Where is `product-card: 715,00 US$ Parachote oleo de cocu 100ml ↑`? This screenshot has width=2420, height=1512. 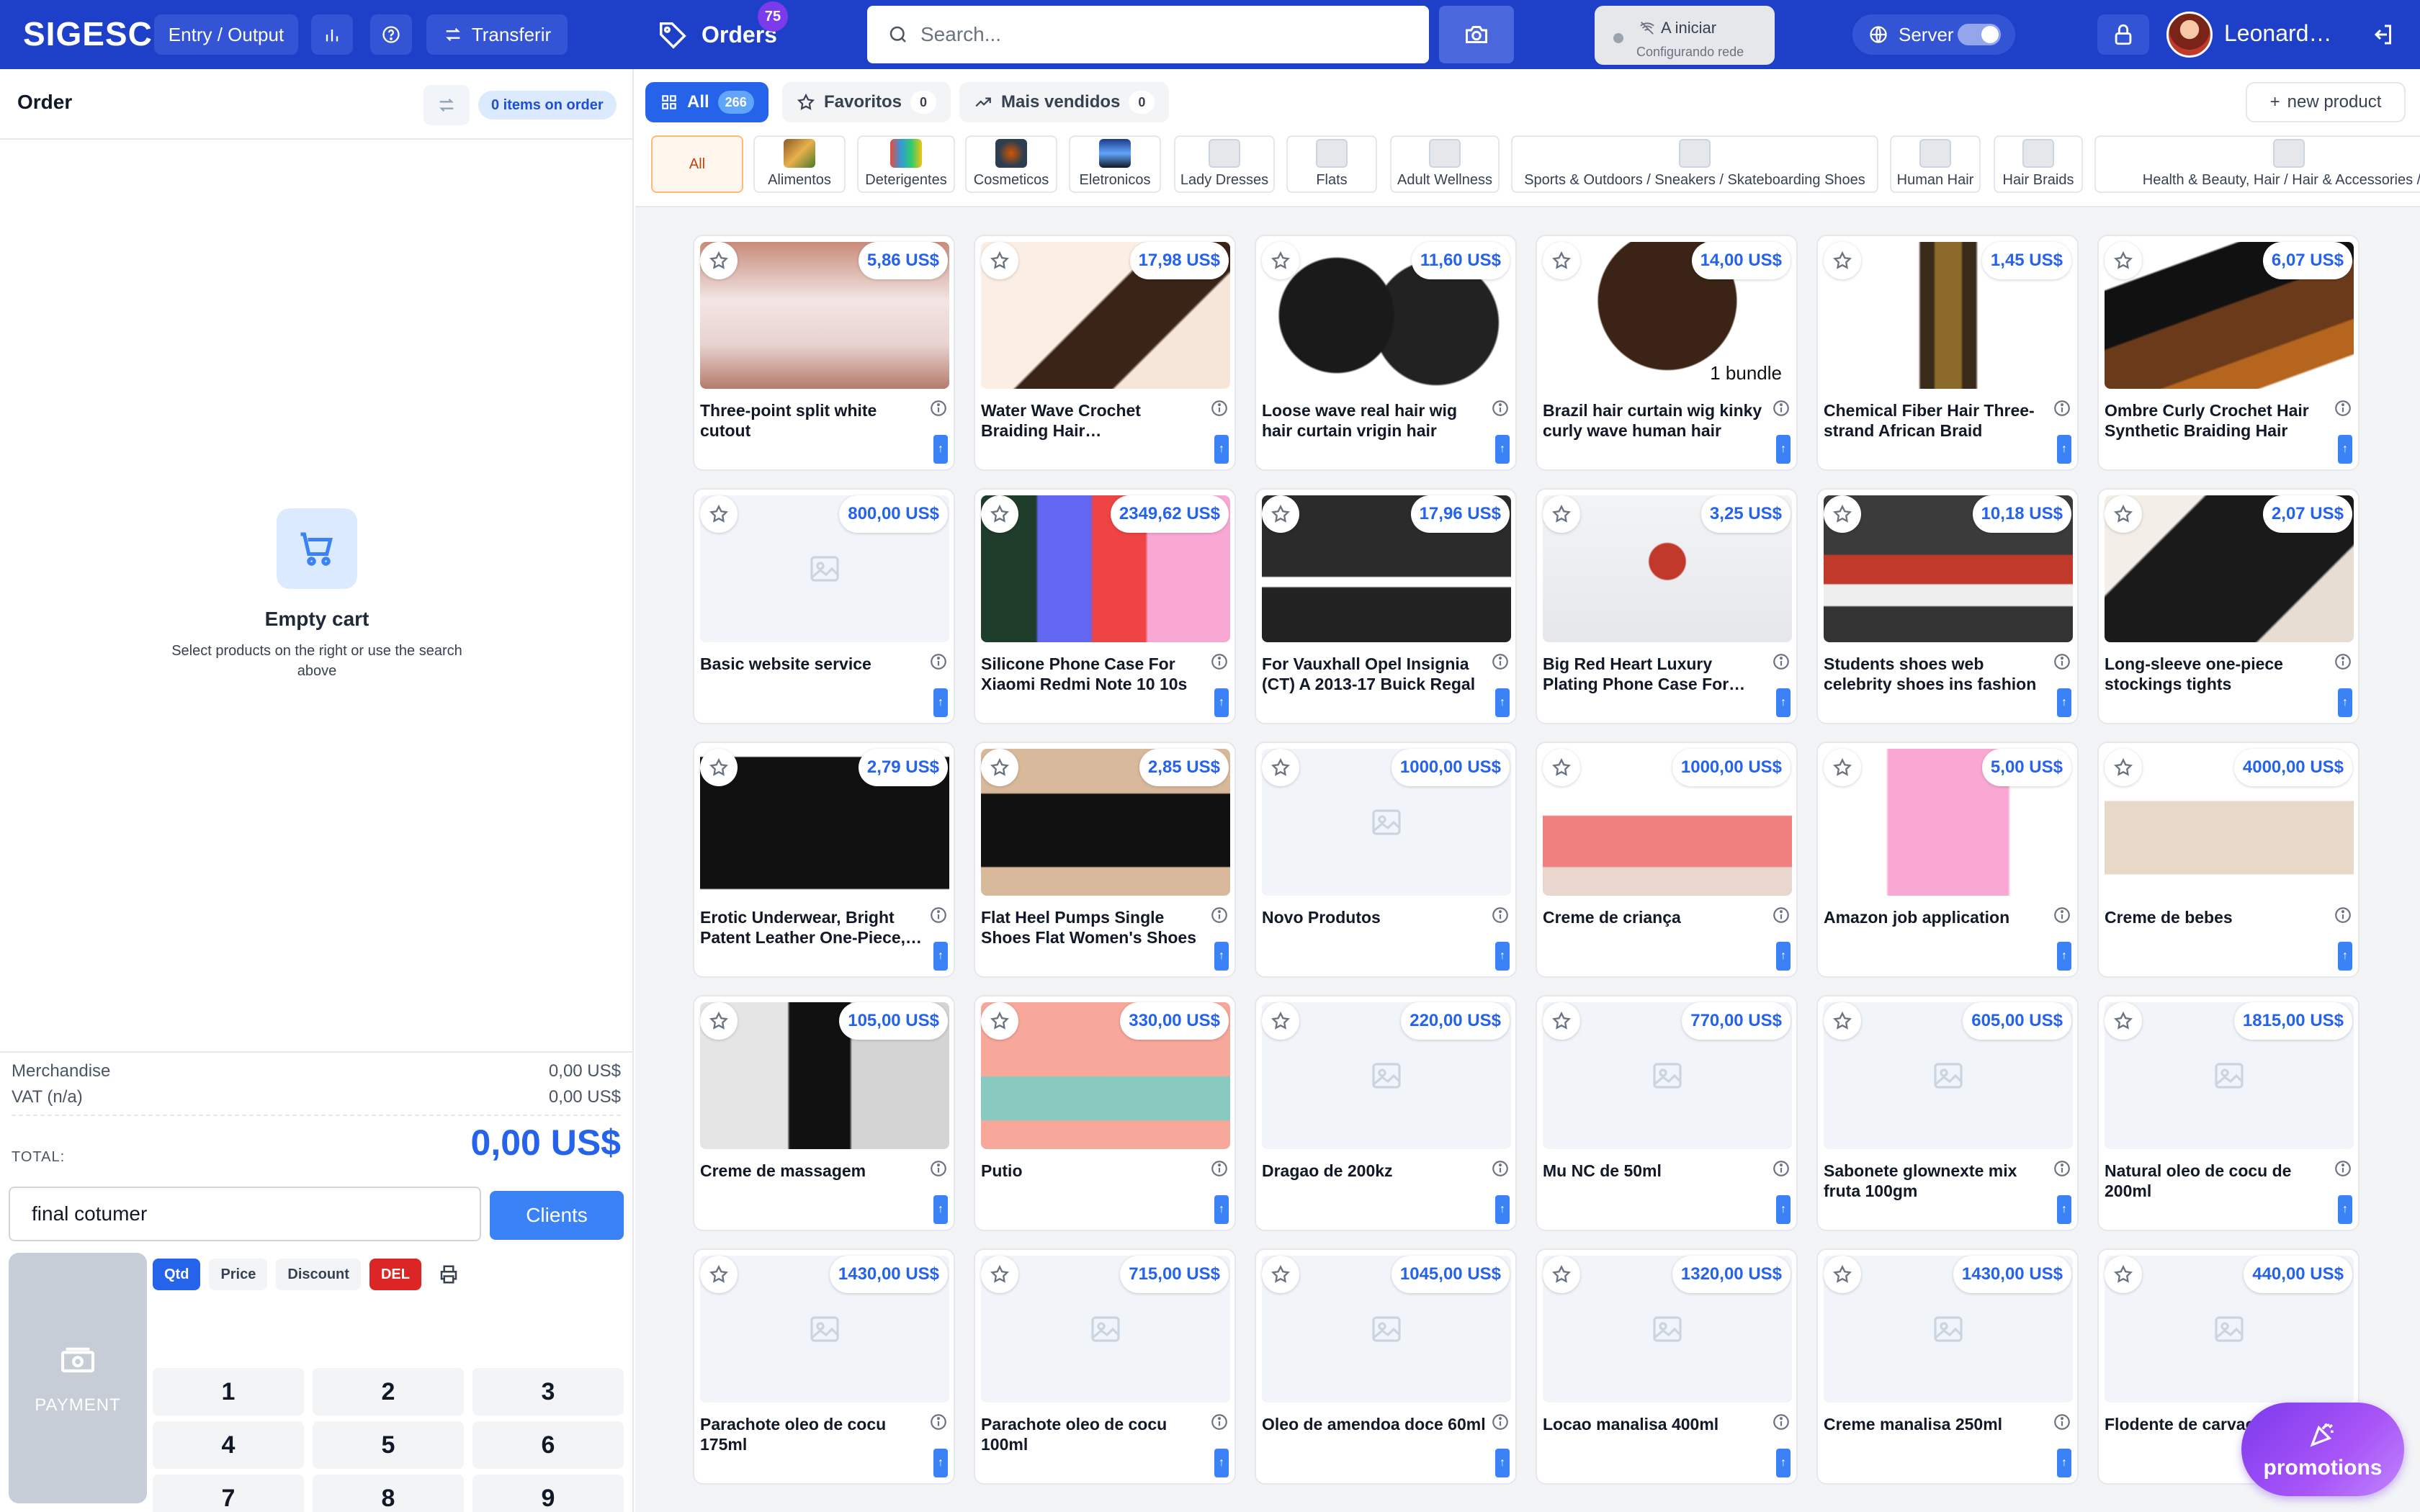
product-card: 715,00 US$ Parachote oleo de cocu 100ml ↑ is located at coordinates (1105, 1366).